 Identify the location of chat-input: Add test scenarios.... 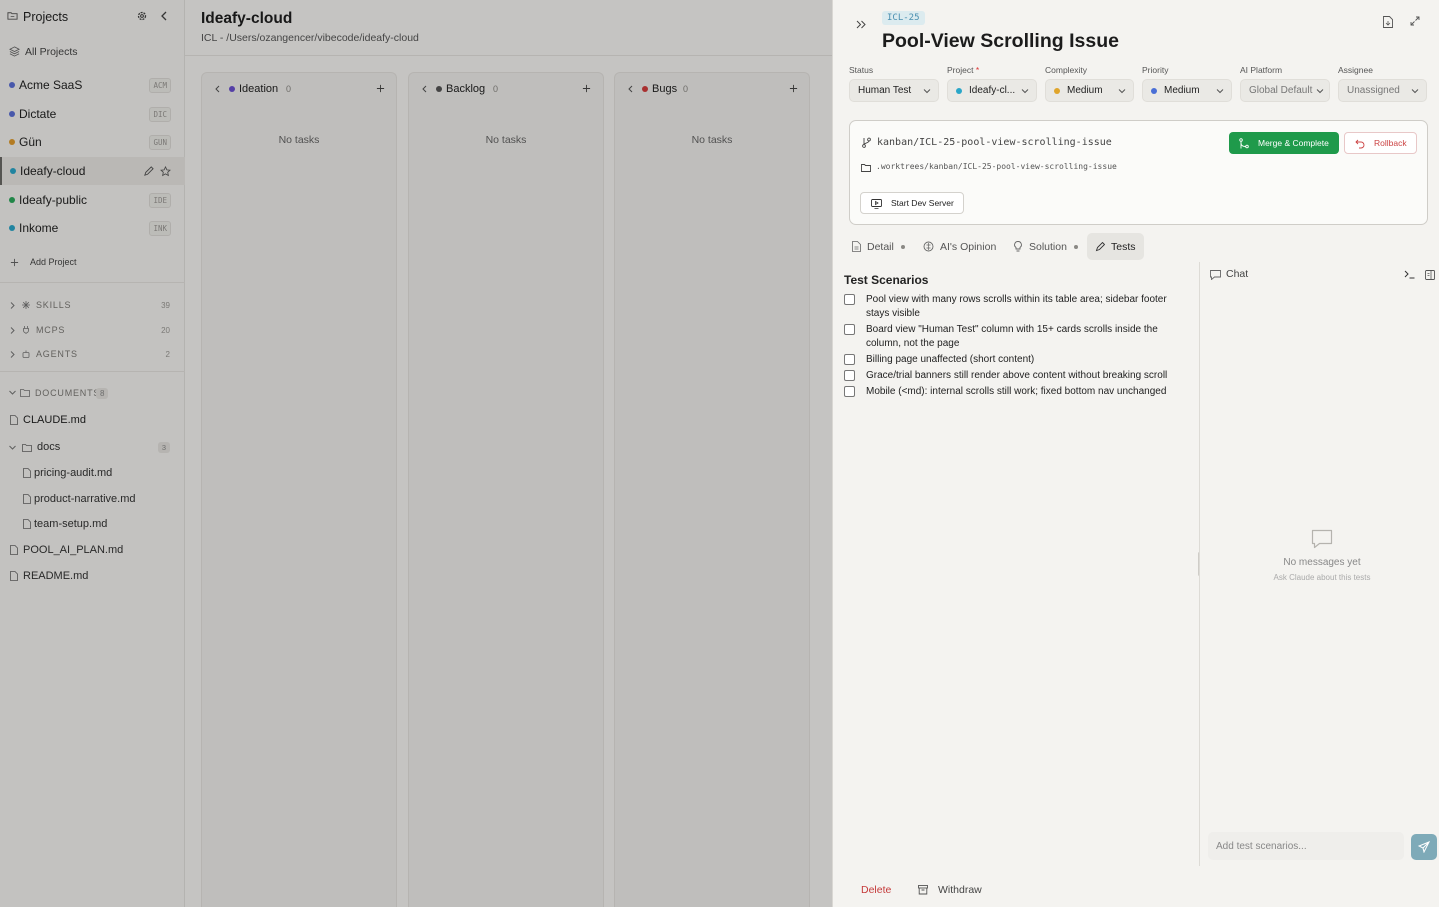
(1306, 846).